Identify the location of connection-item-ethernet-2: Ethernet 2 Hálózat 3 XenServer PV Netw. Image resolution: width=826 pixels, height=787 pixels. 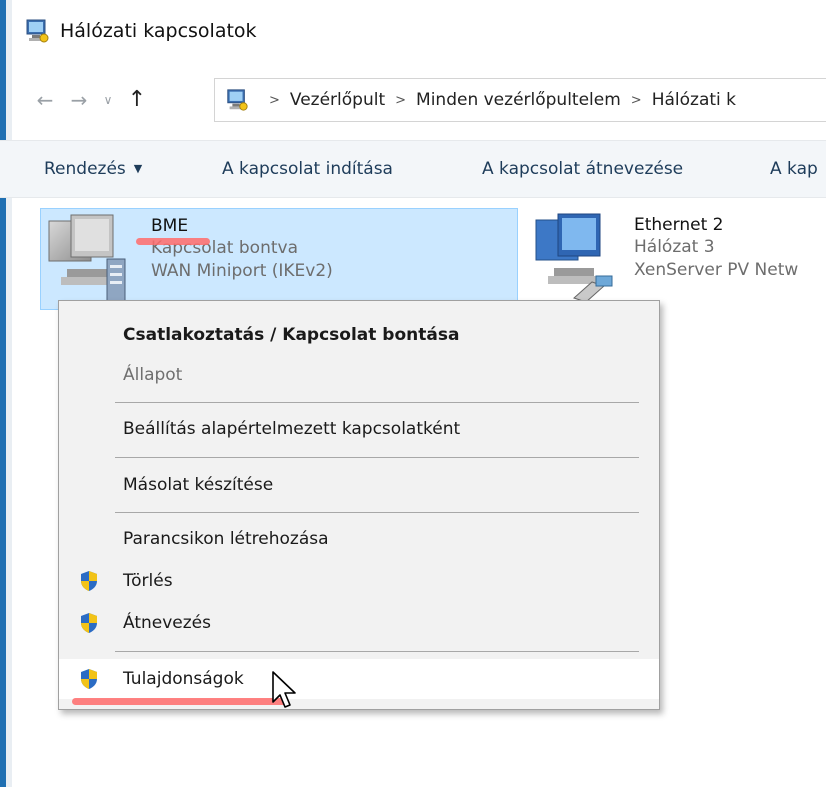
(677, 258).